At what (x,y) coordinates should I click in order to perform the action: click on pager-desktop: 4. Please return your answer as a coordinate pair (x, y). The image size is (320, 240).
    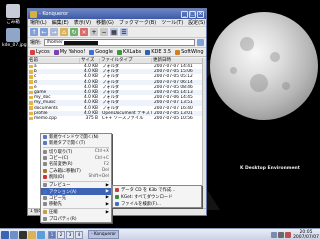
    Looking at the image, I should click on (79, 234).